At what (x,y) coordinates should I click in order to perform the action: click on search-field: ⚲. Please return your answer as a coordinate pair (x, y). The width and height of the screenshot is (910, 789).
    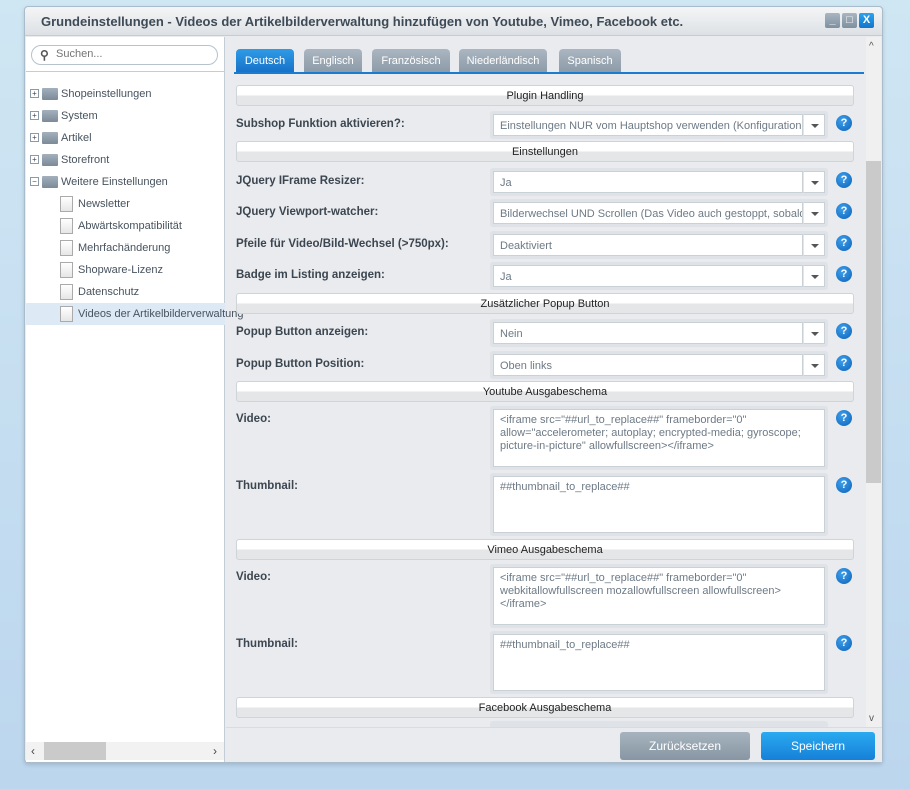
    Looking at the image, I should click on (124, 55).